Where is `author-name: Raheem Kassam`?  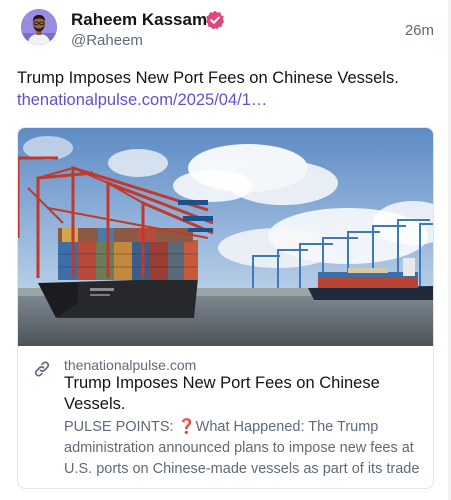 author-name: Raheem Kassam is located at coordinates (139, 20).